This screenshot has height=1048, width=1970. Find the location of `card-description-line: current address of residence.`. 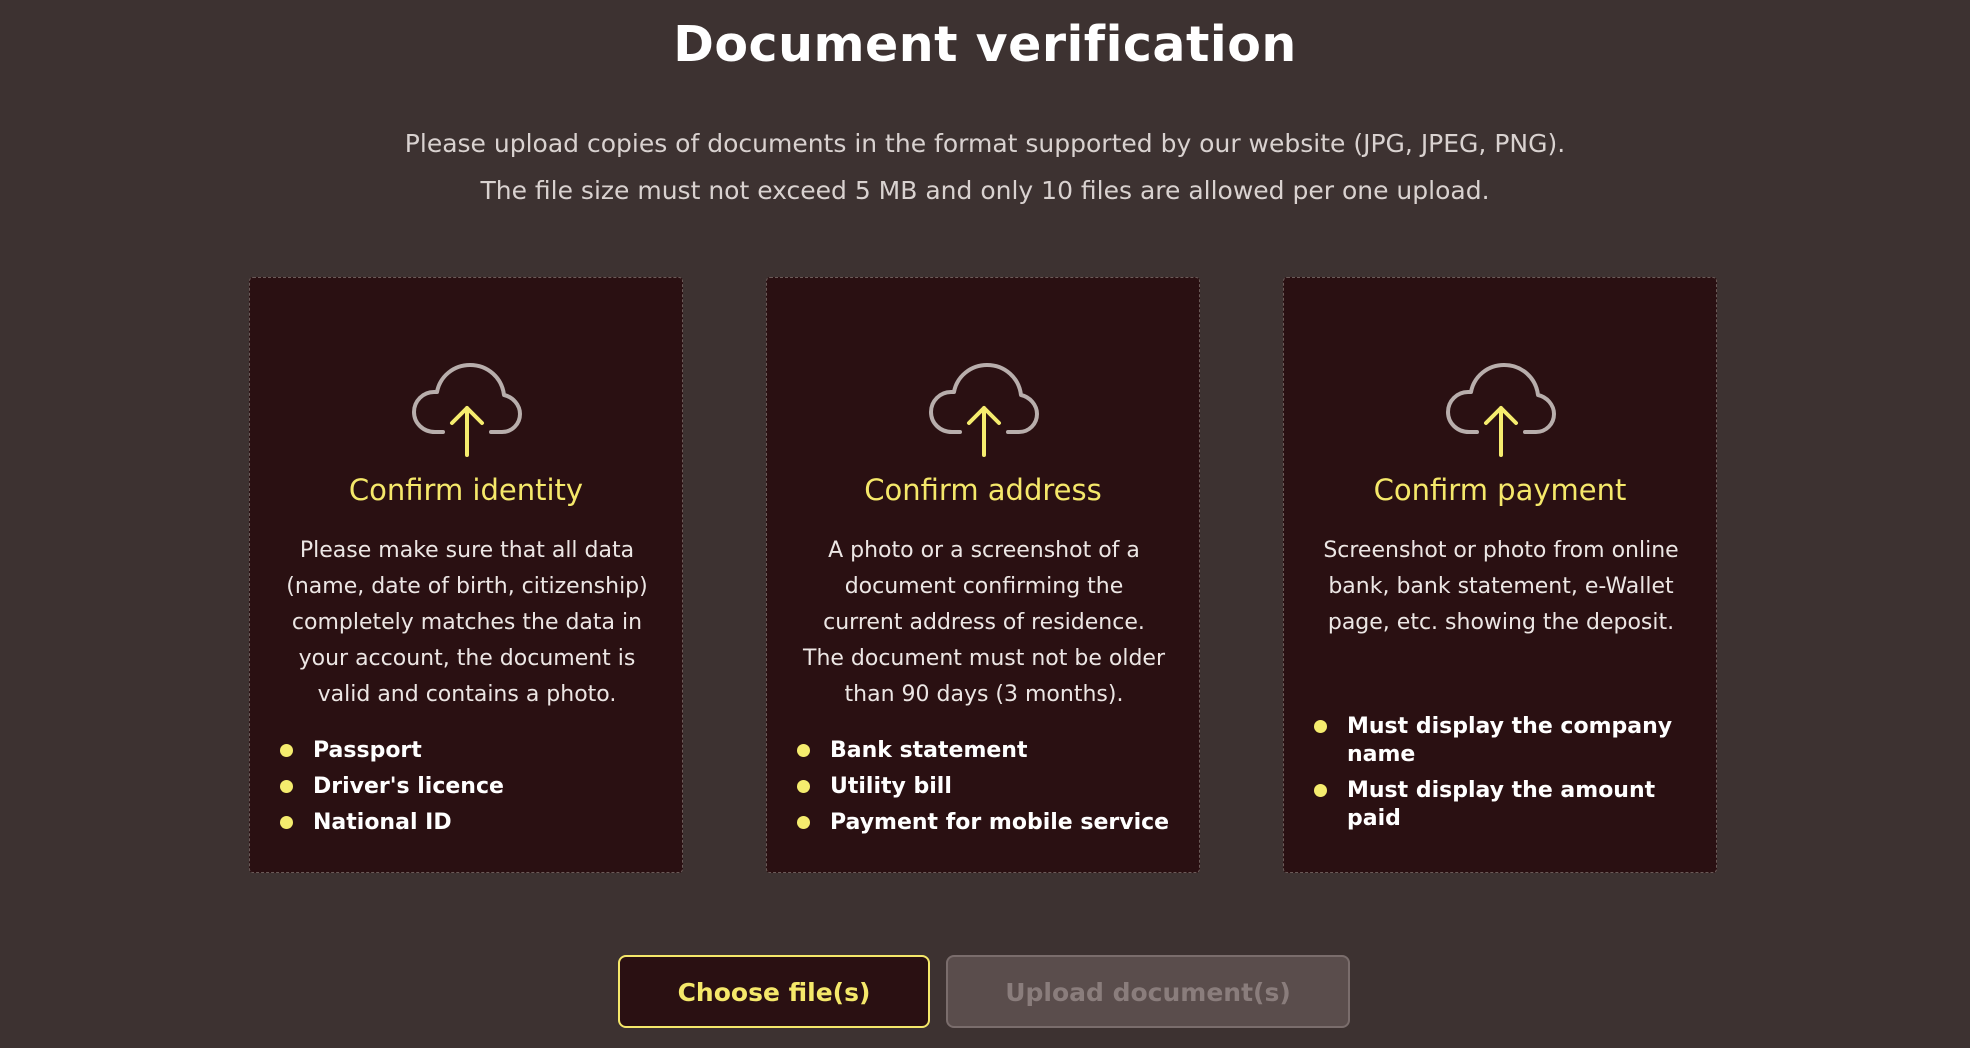

card-description-line: current address of residence. is located at coordinates (984, 622).